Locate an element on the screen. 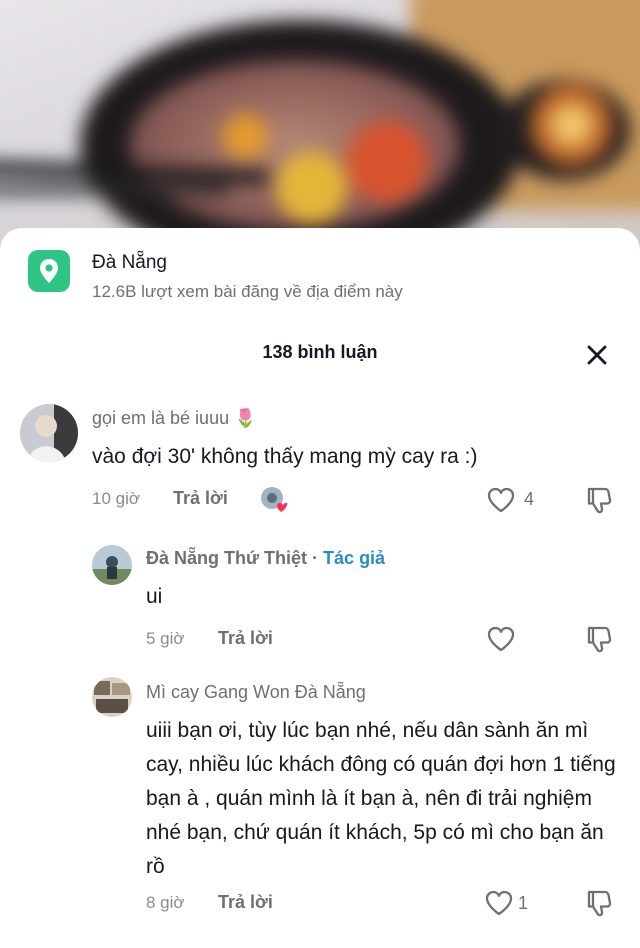  like-count: 4 is located at coordinates (529, 499).